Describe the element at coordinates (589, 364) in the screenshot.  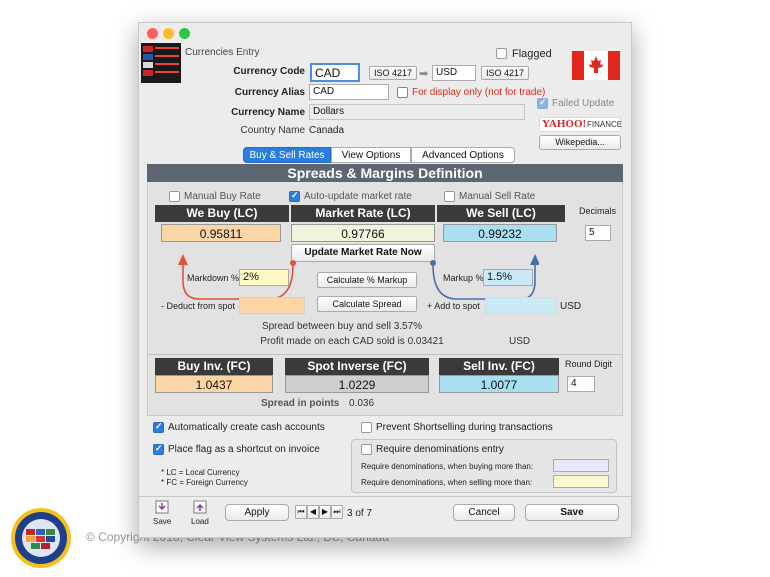
I see `round-digit-label: Round Digit` at that location.